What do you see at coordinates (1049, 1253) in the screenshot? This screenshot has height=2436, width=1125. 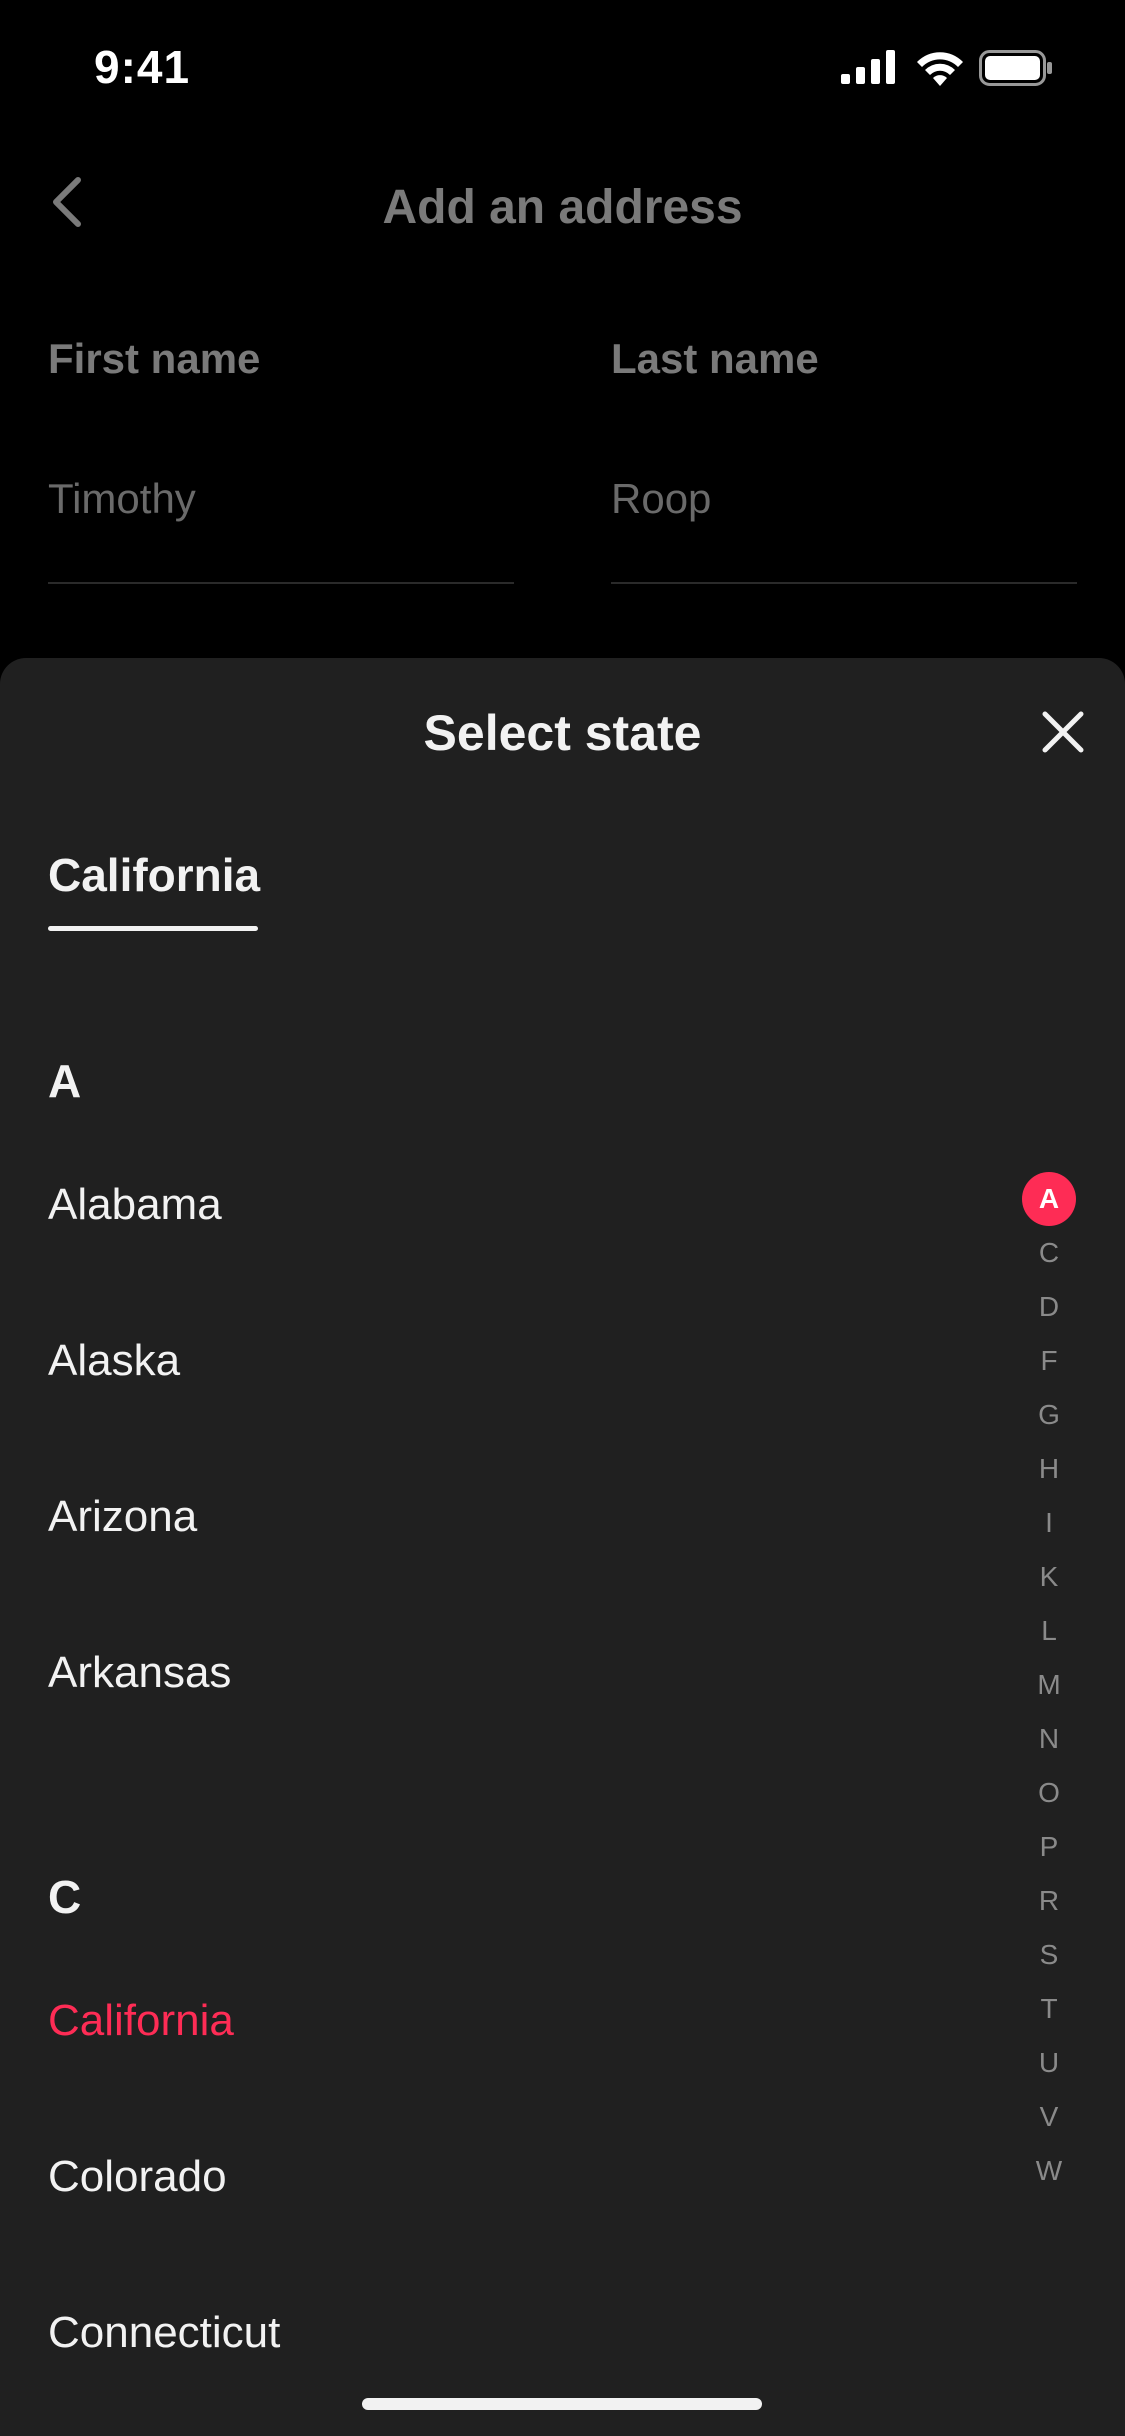 I see `index-letter-c: C` at bounding box center [1049, 1253].